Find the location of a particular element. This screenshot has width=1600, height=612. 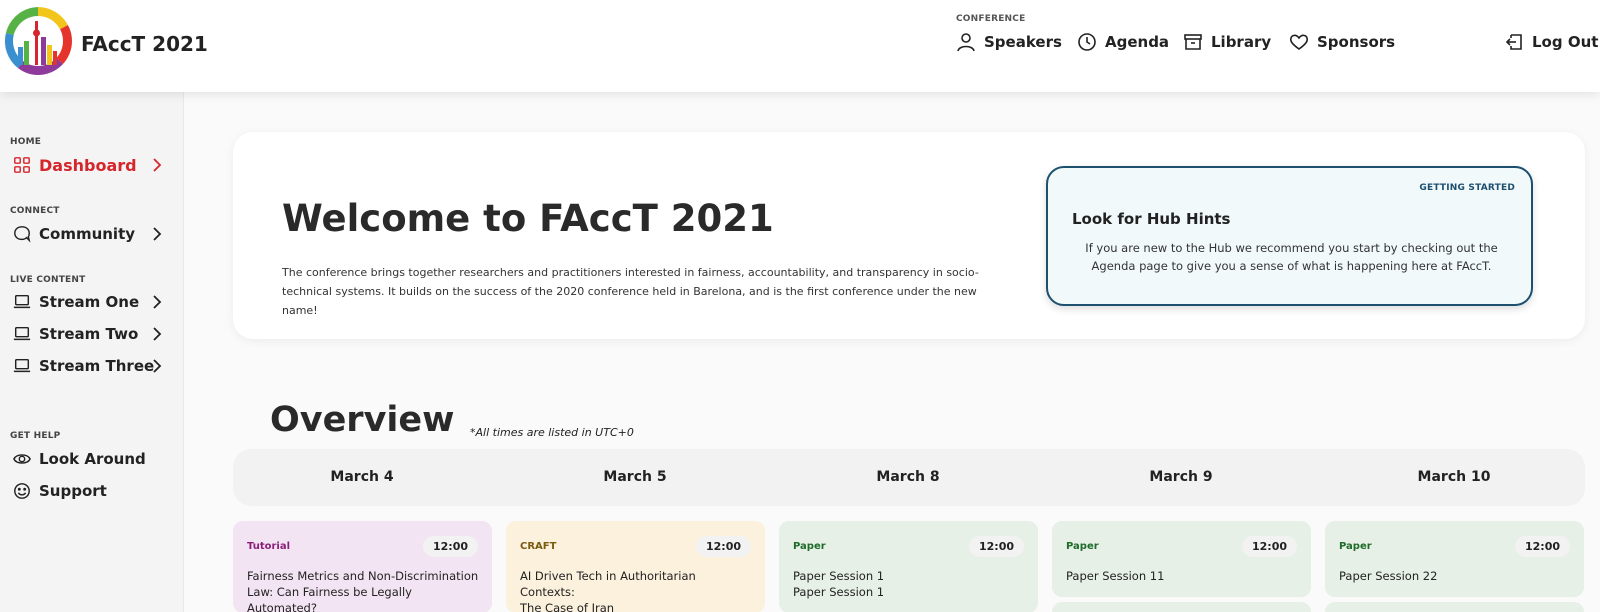

session-title: Paper Session 1 Paper Session 1 is located at coordinates (909, 584).